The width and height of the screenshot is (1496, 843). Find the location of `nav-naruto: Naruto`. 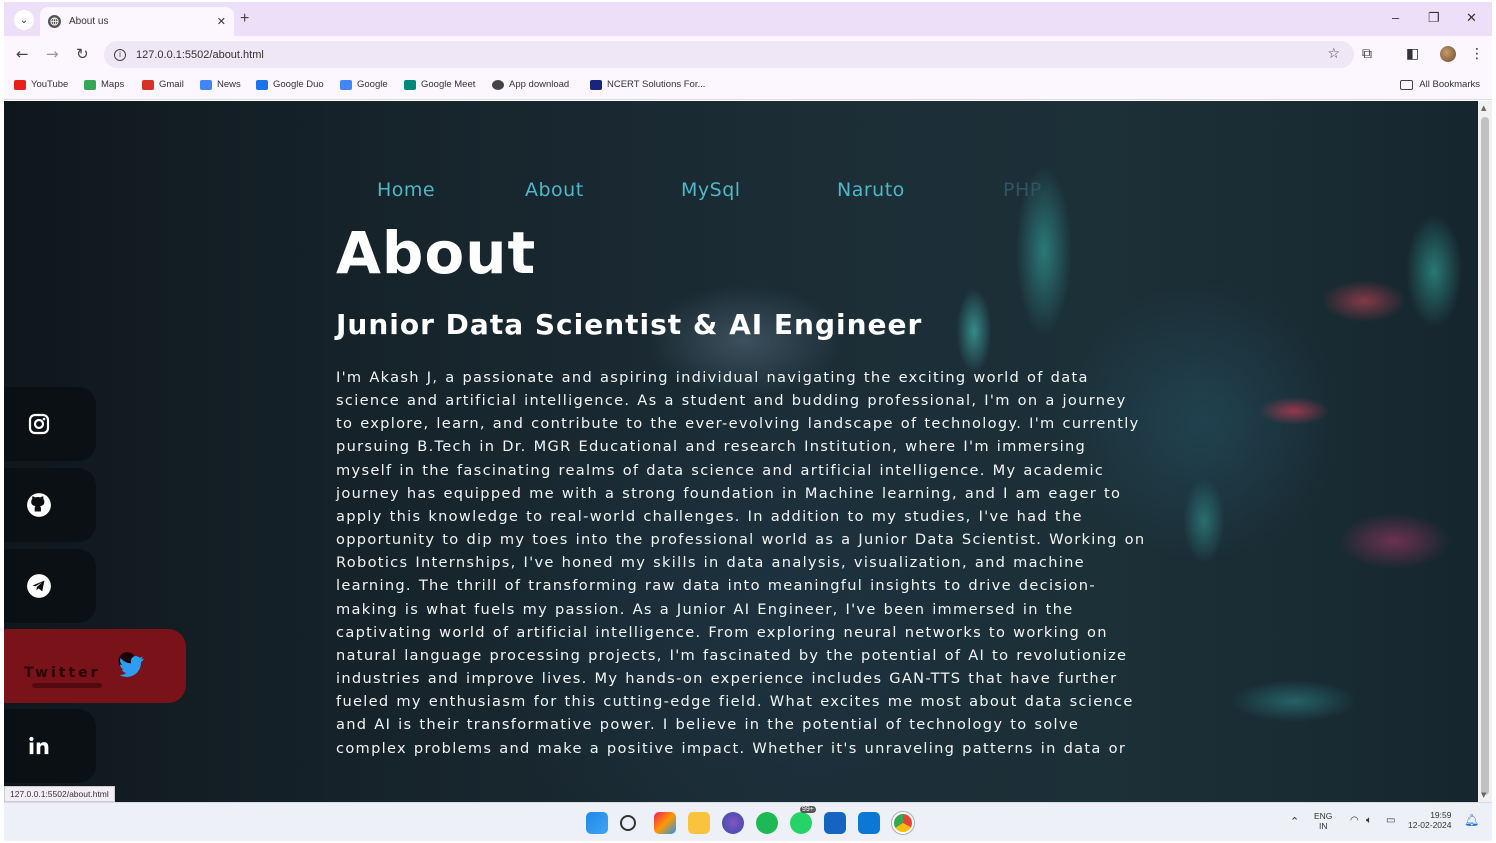

nav-naruto: Naruto is located at coordinates (871, 190).